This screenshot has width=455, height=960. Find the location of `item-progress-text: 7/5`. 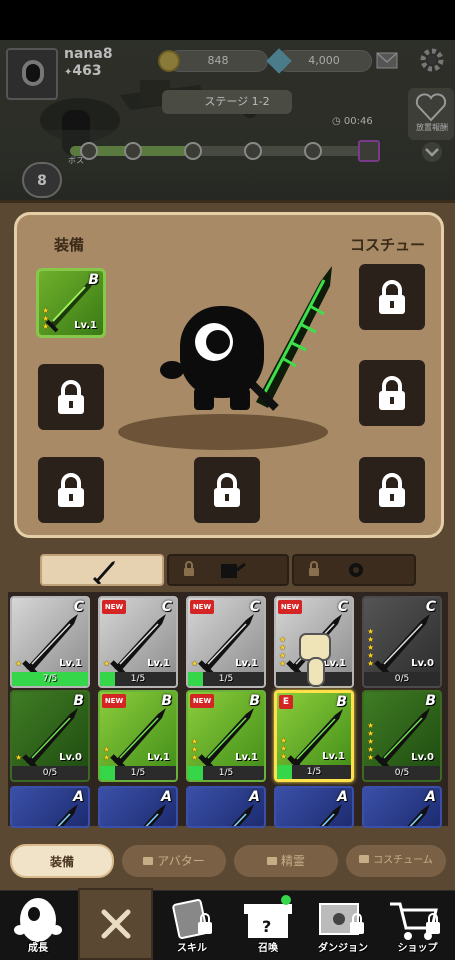

item-progress-text: 7/5 is located at coordinates (50, 679).